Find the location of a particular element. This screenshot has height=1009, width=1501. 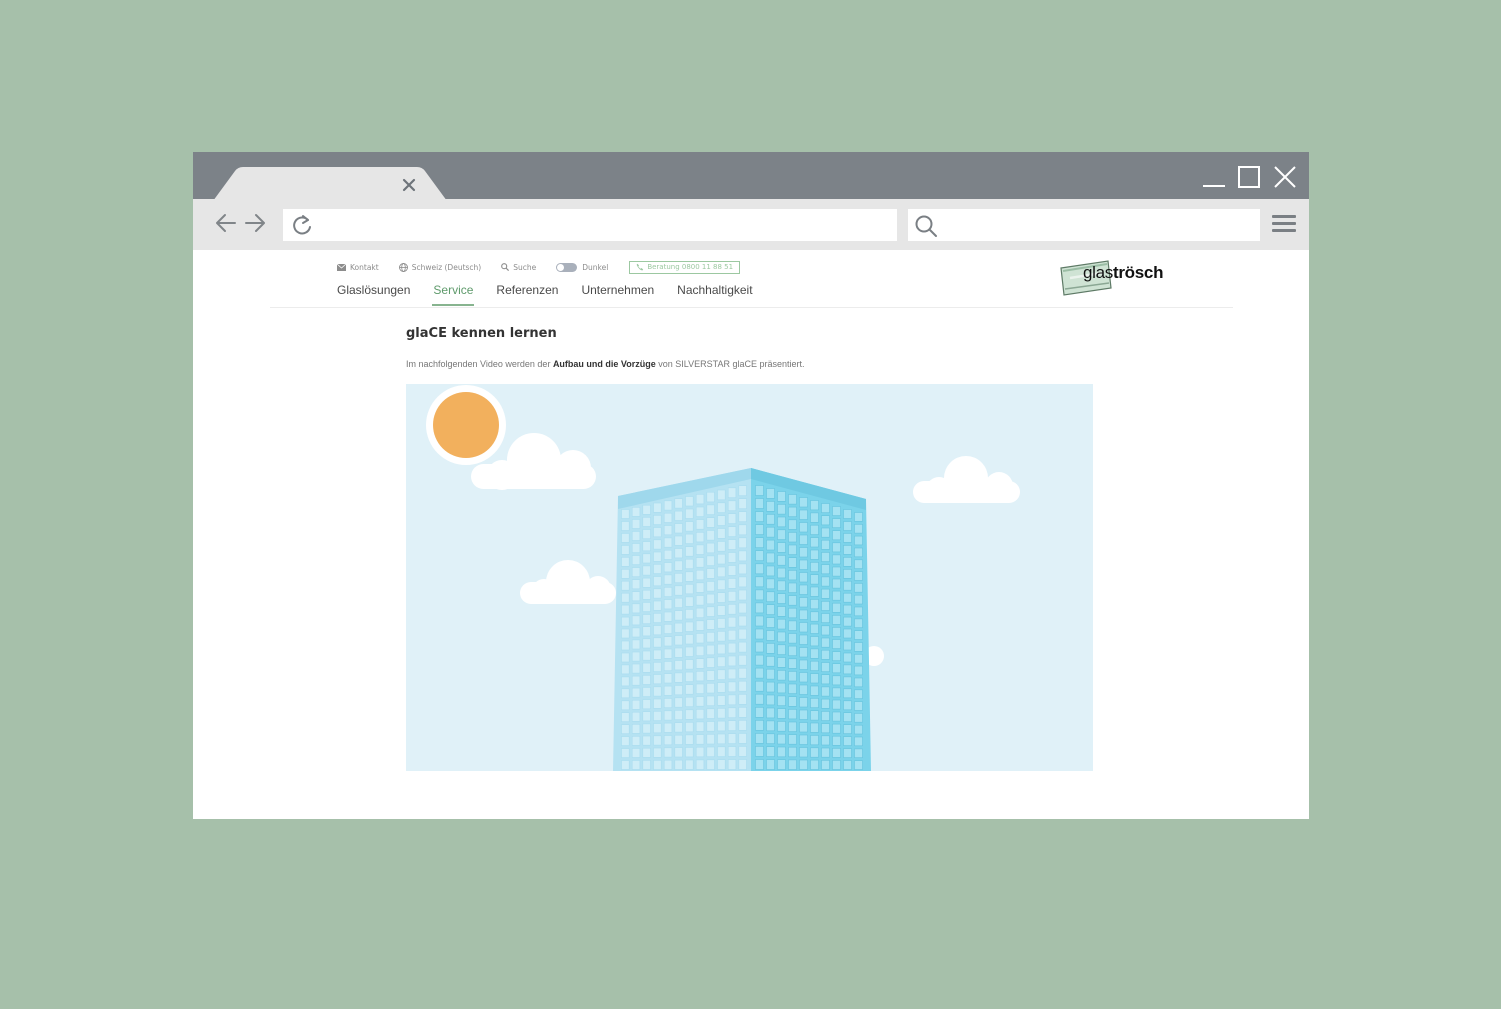

search-label: Suche is located at coordinates (525, 267).